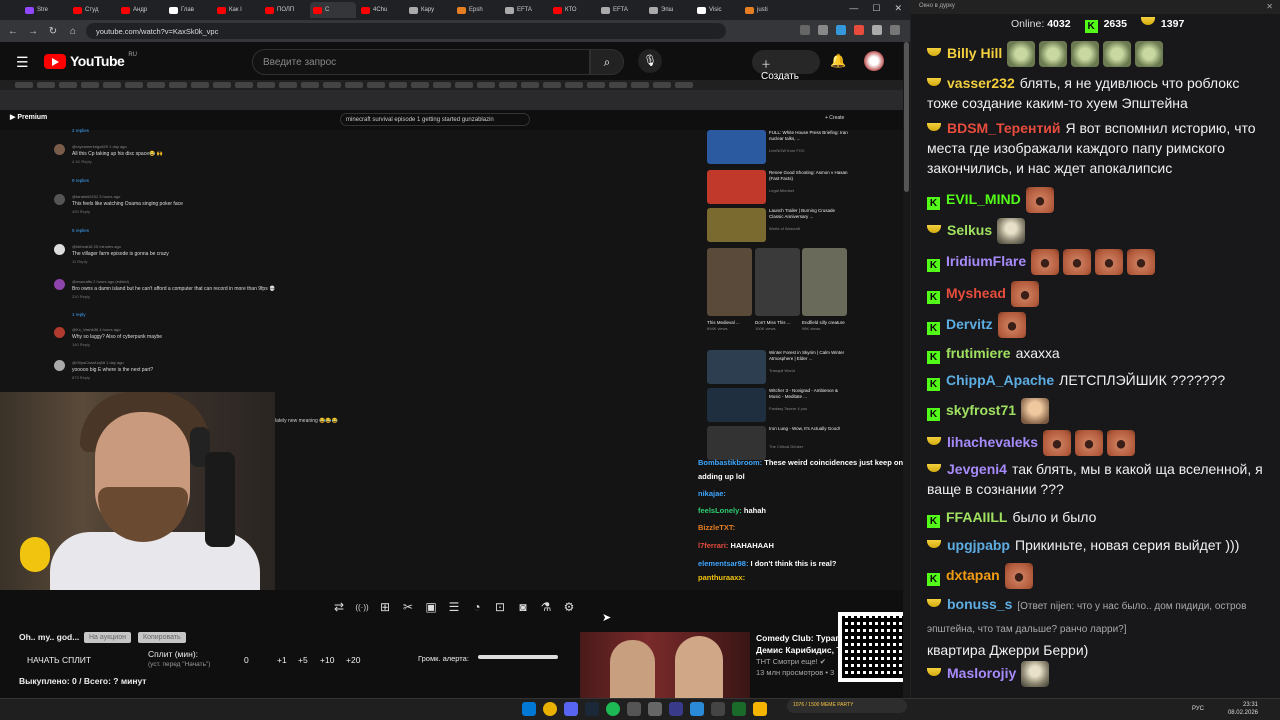  I want to click on replies-toggle: 1 reply, so click(79, 314).